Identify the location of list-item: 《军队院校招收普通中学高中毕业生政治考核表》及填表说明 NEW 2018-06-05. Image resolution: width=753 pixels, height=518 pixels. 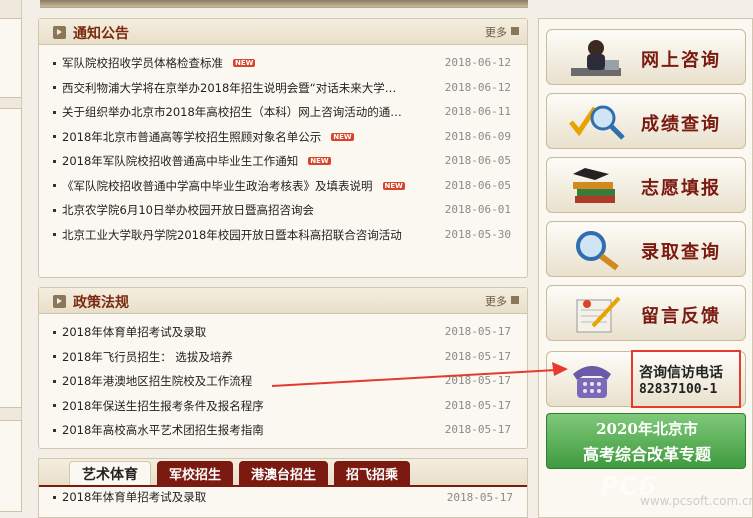
(283, 186).